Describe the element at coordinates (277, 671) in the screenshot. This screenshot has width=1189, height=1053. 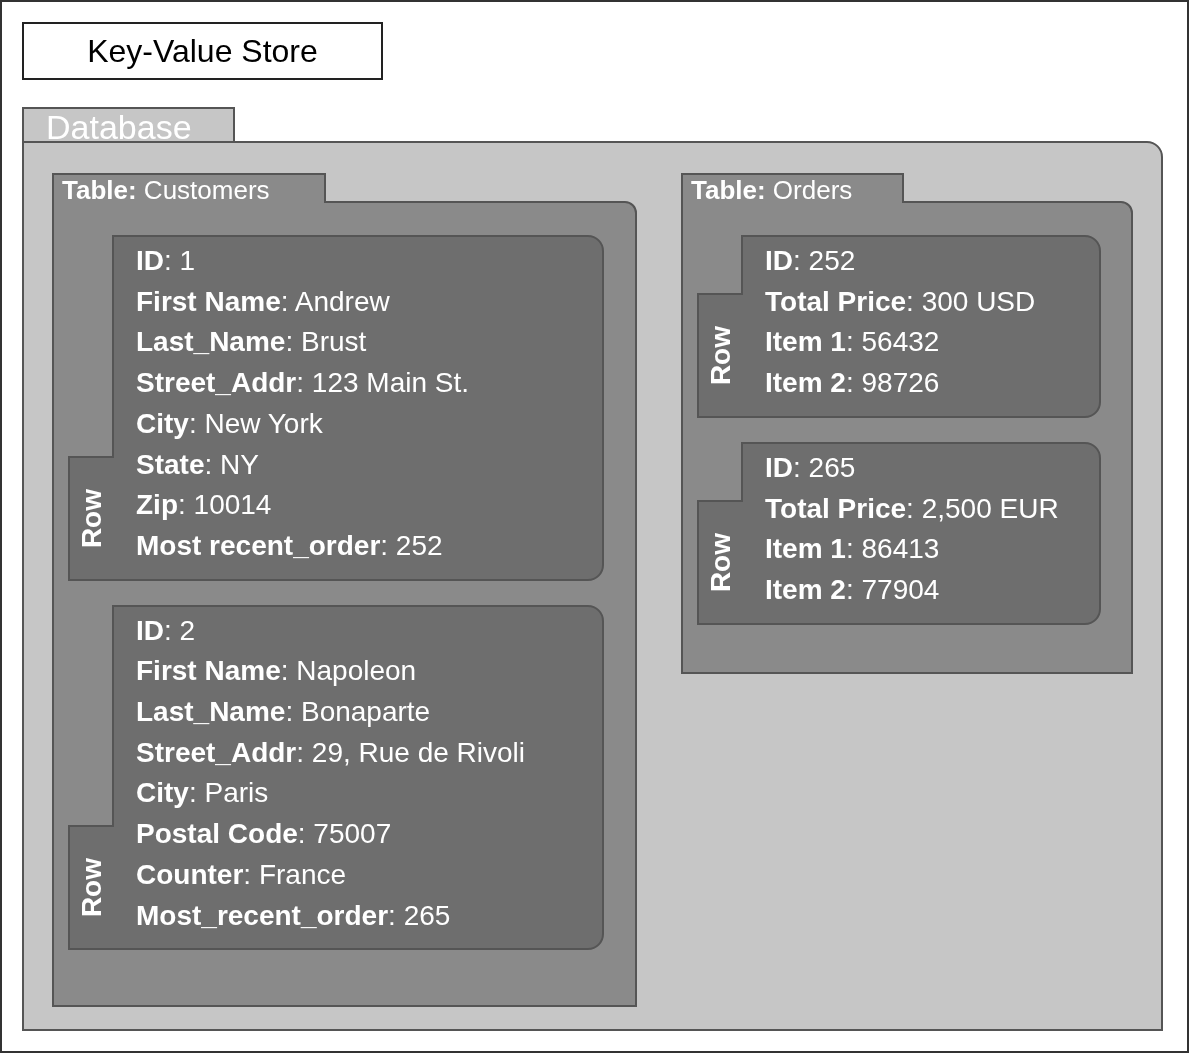
I see `field-text: First Name: Napoleon` at that location.